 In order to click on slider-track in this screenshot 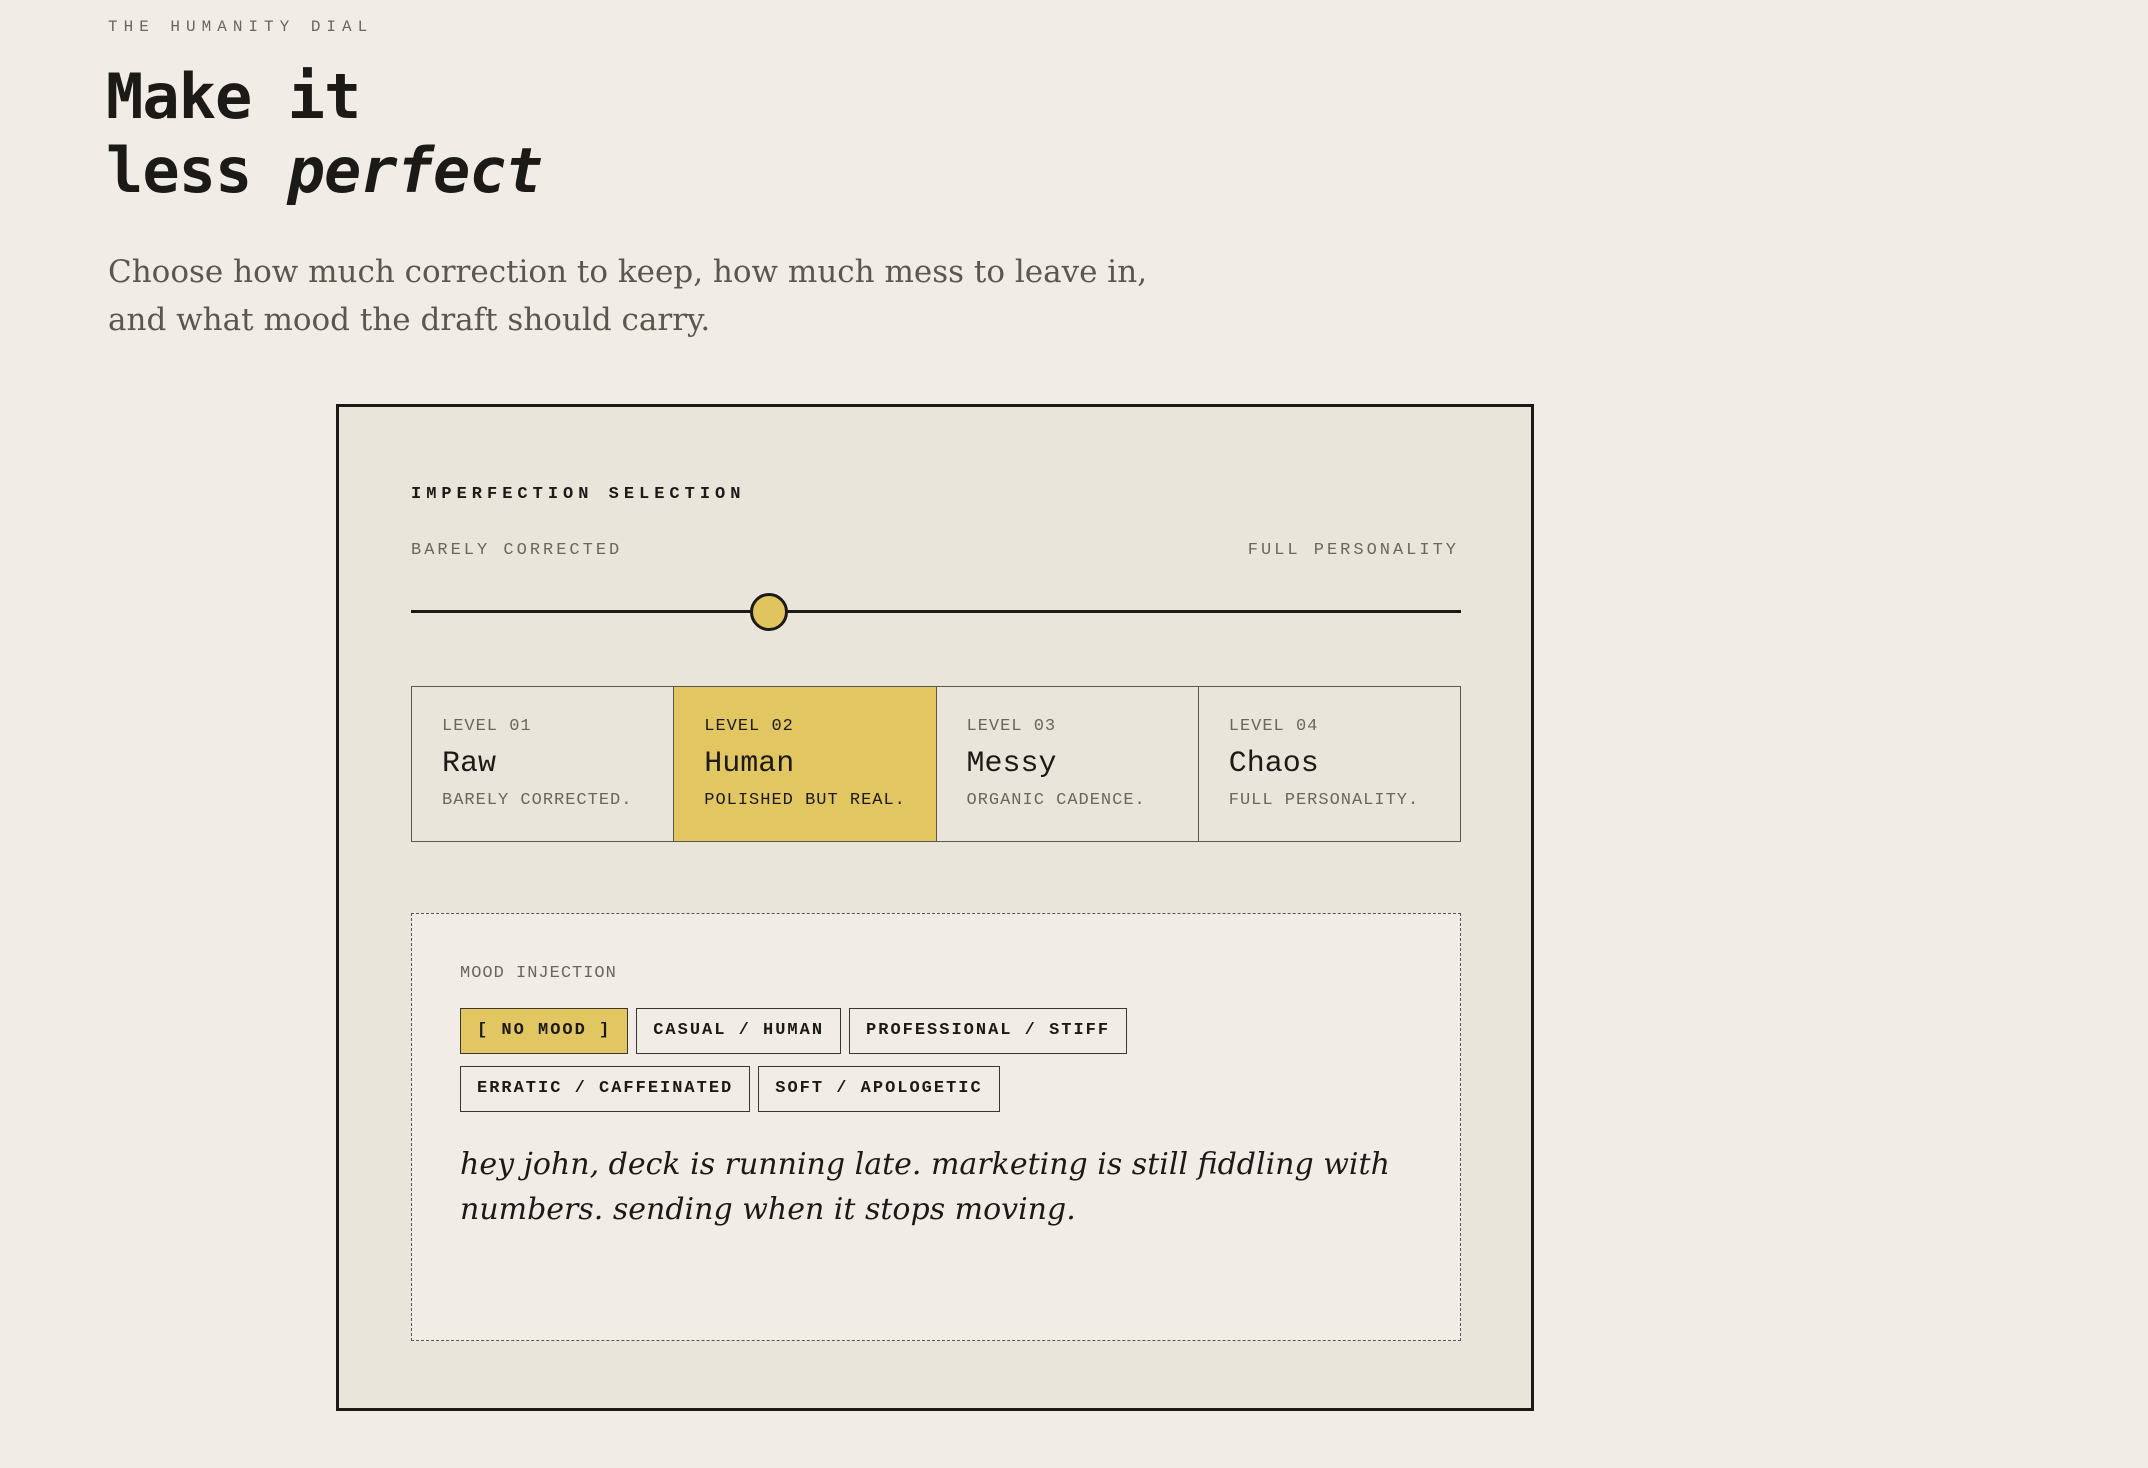, I will do `click(936, 611)`.